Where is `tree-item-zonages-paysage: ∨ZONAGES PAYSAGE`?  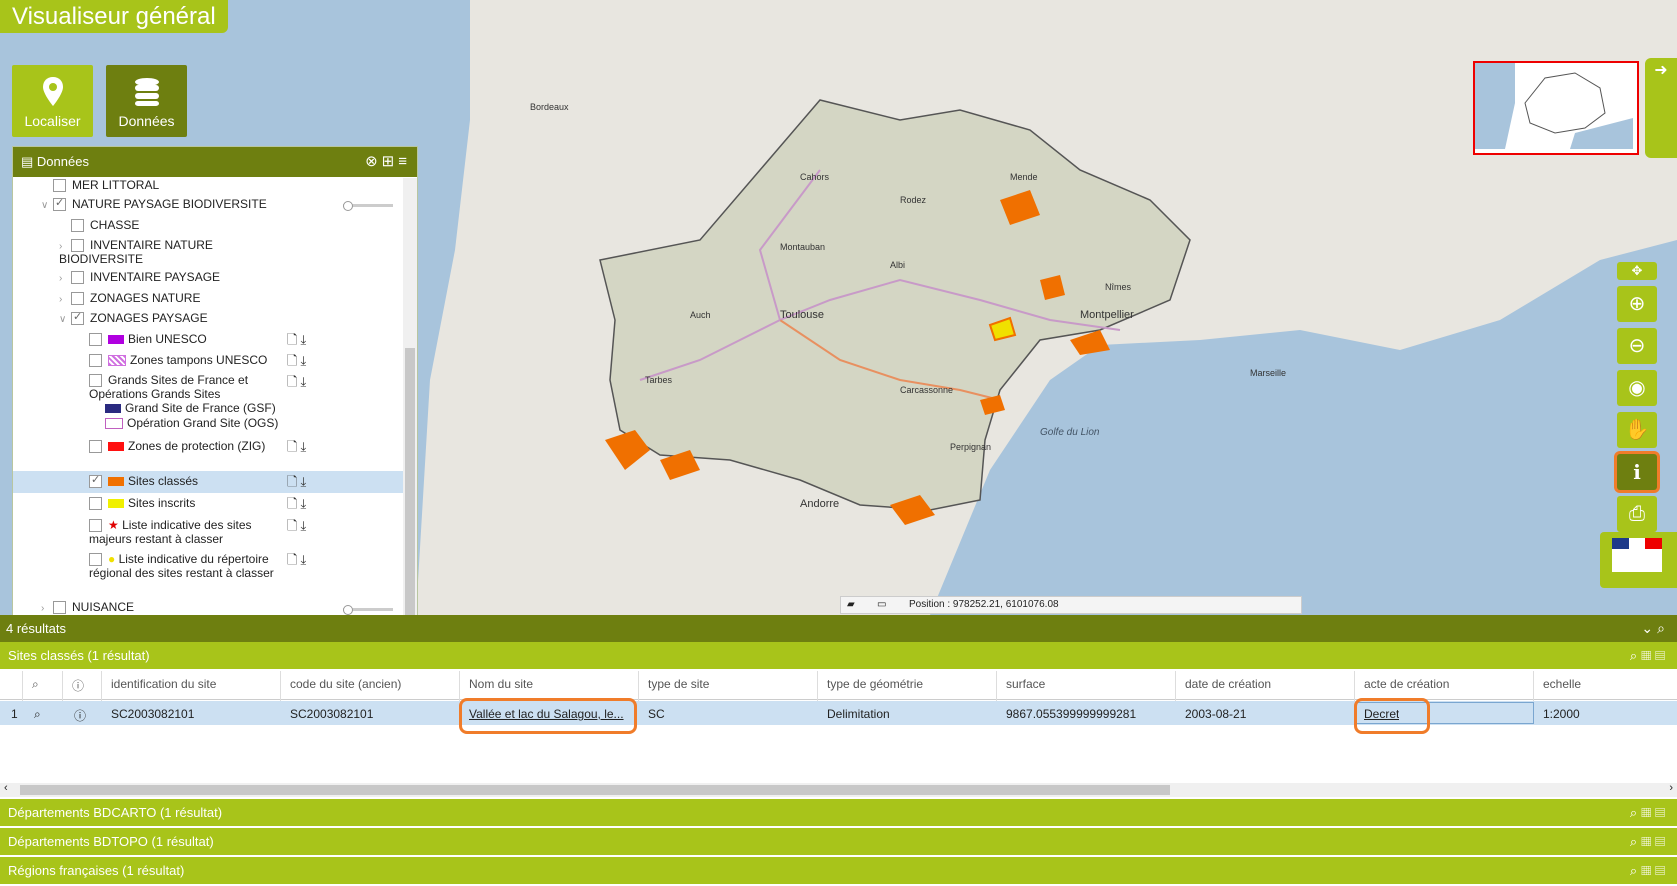 tree-item-zonages-paysage: ∨ZONAGES PAYSAGE is located at coordinates (133, 318).